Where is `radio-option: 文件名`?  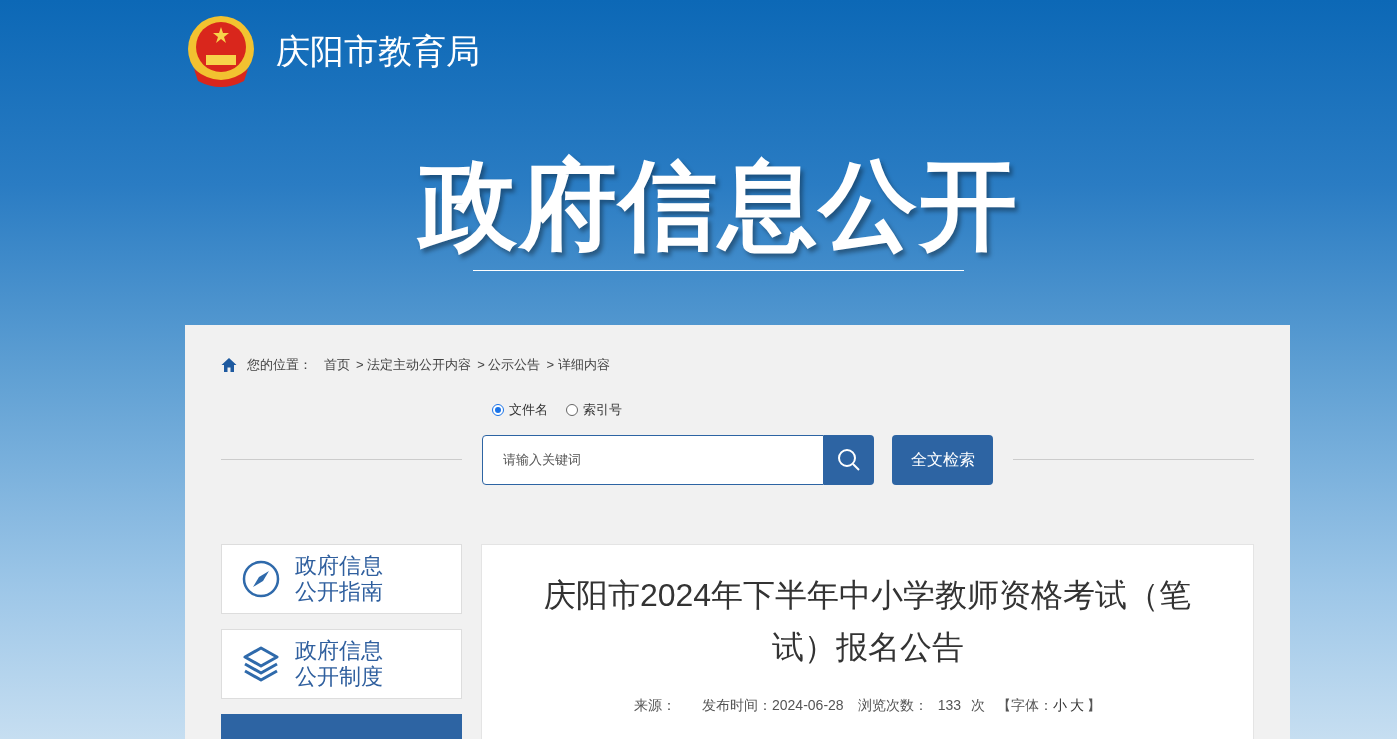
radio-option: 文件名 is located at coordinates (520, 410).